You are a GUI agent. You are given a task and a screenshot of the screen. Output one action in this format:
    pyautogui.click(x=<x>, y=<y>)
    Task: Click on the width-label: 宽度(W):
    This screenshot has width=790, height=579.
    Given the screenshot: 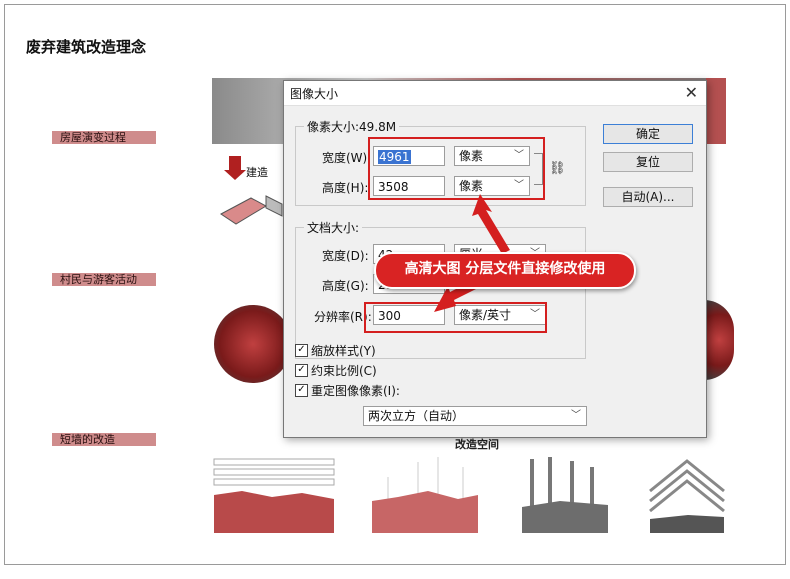 What is the action you would take?
    pyautogui.click(x=347, y=158)
    